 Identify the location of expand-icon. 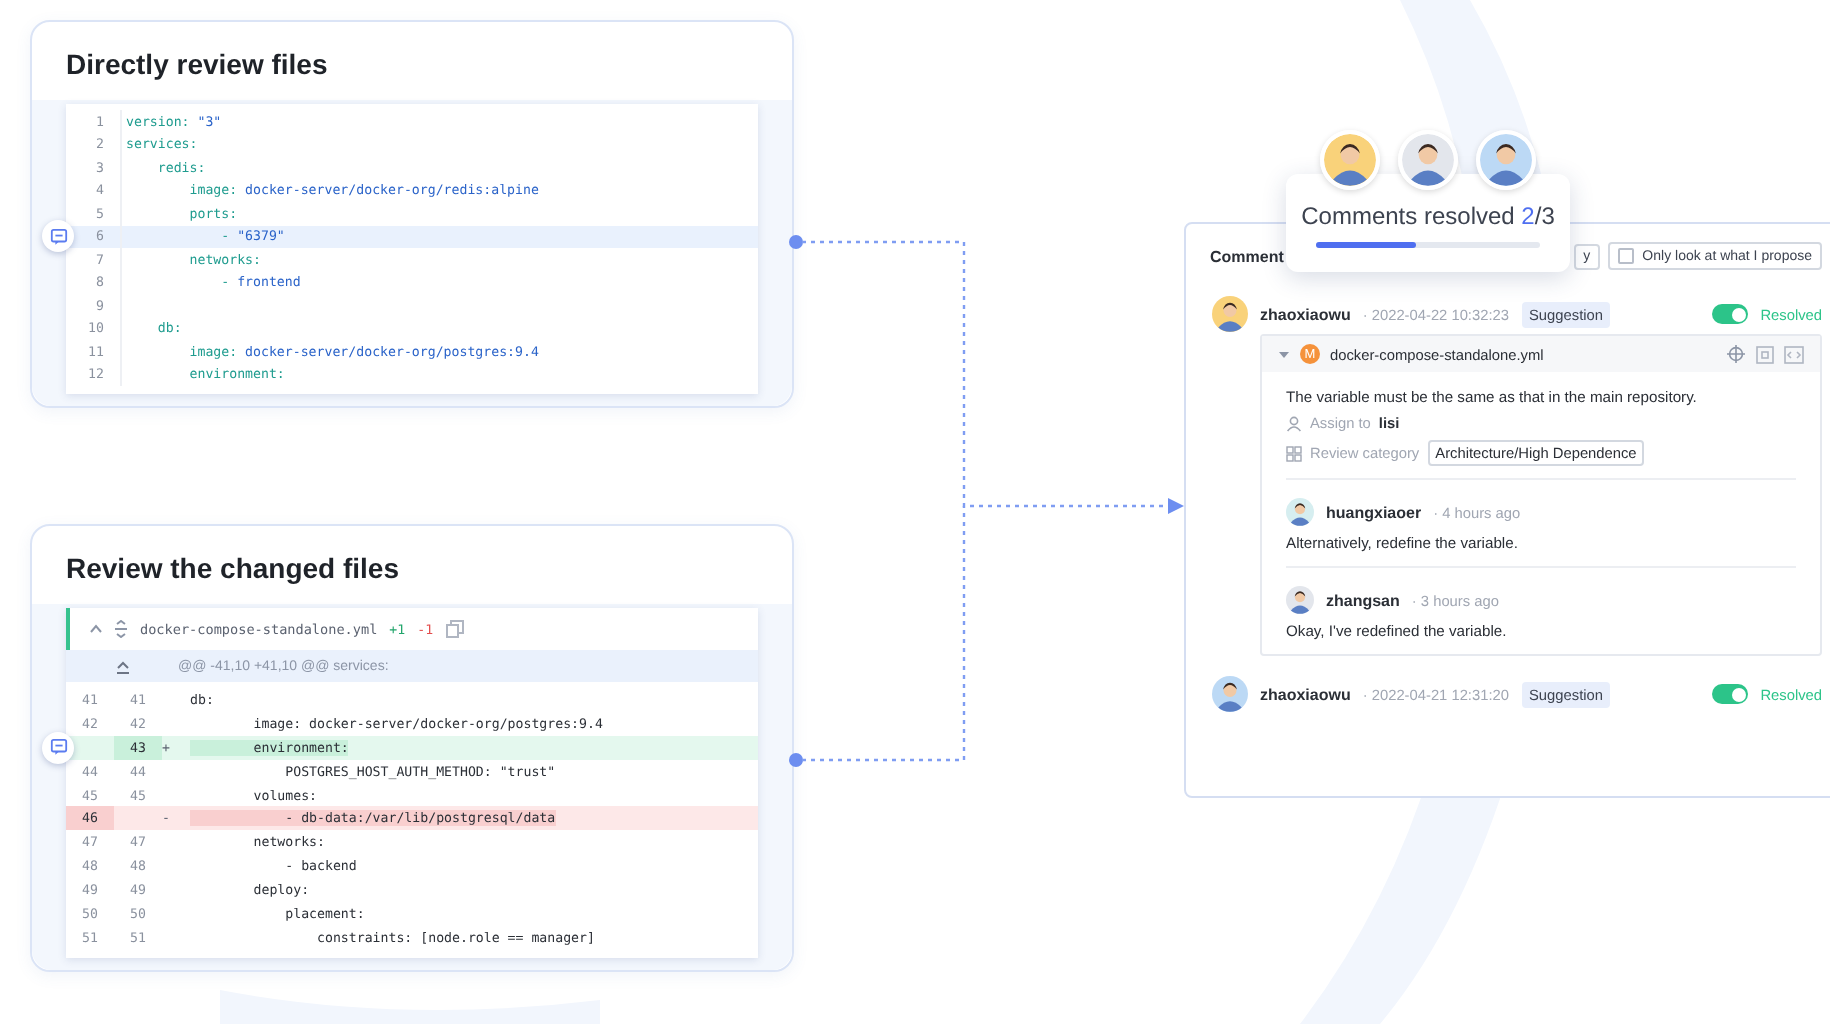
(121, 629).